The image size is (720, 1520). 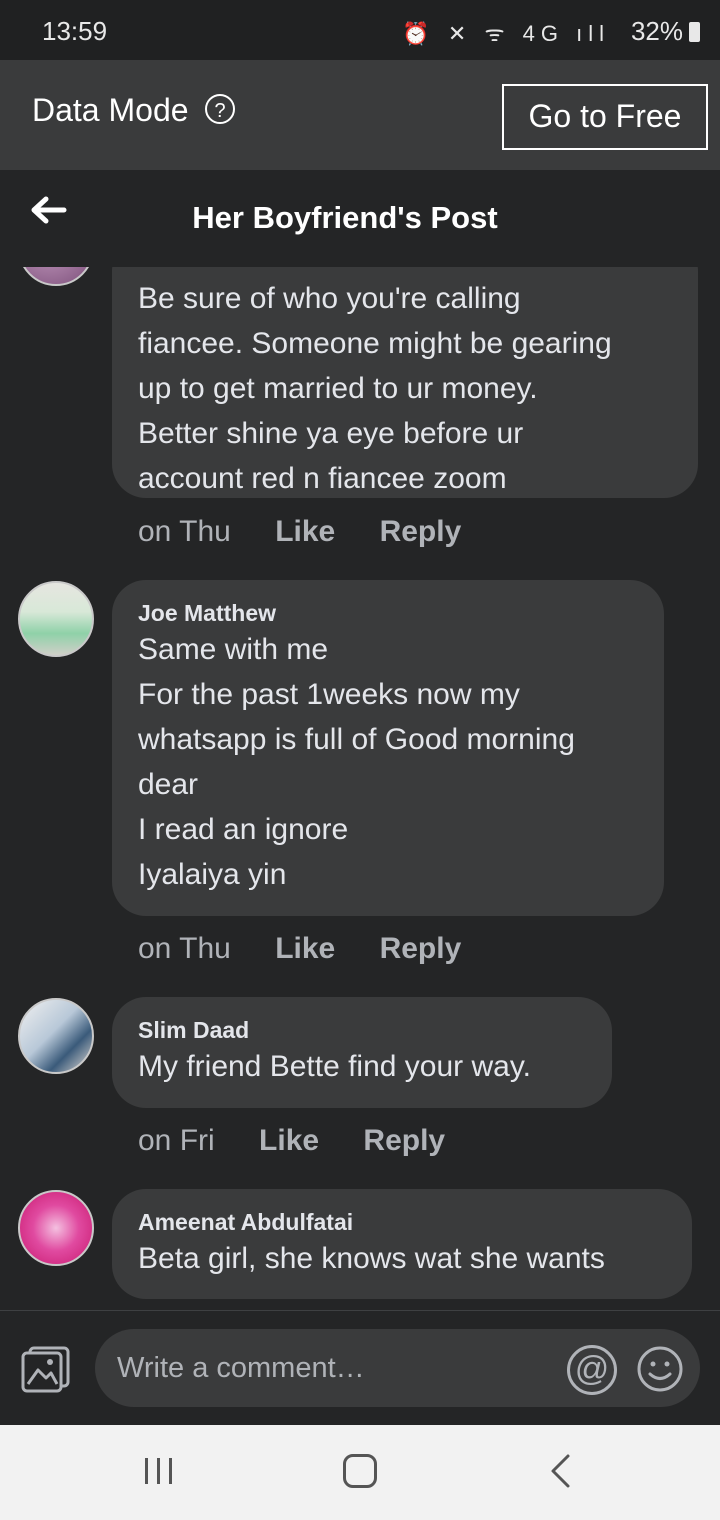 What do you see at coordinates (371, 1258) in the screenshot?
I see `comment-line: Beta girl, she knows wat she wants` at bounding box center [371, 1258].